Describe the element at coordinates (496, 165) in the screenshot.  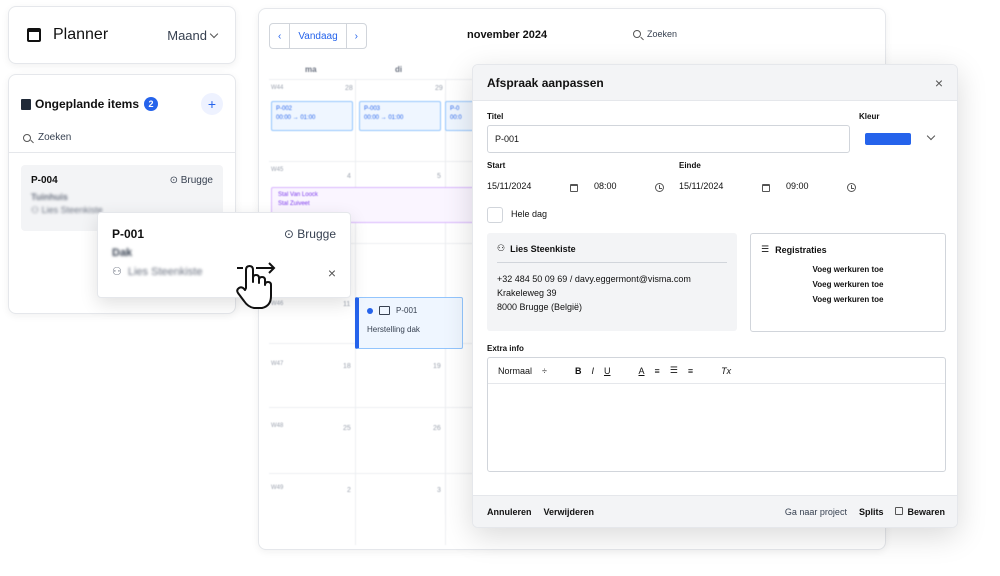
I see `start-label: Start` at that location.